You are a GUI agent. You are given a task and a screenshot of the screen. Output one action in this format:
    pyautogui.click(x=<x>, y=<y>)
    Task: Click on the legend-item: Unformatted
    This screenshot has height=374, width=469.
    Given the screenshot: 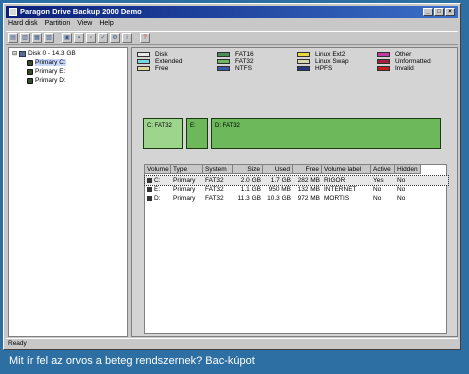 What is the action you would take?
    pyautogui.click(x=404, y=61)
    